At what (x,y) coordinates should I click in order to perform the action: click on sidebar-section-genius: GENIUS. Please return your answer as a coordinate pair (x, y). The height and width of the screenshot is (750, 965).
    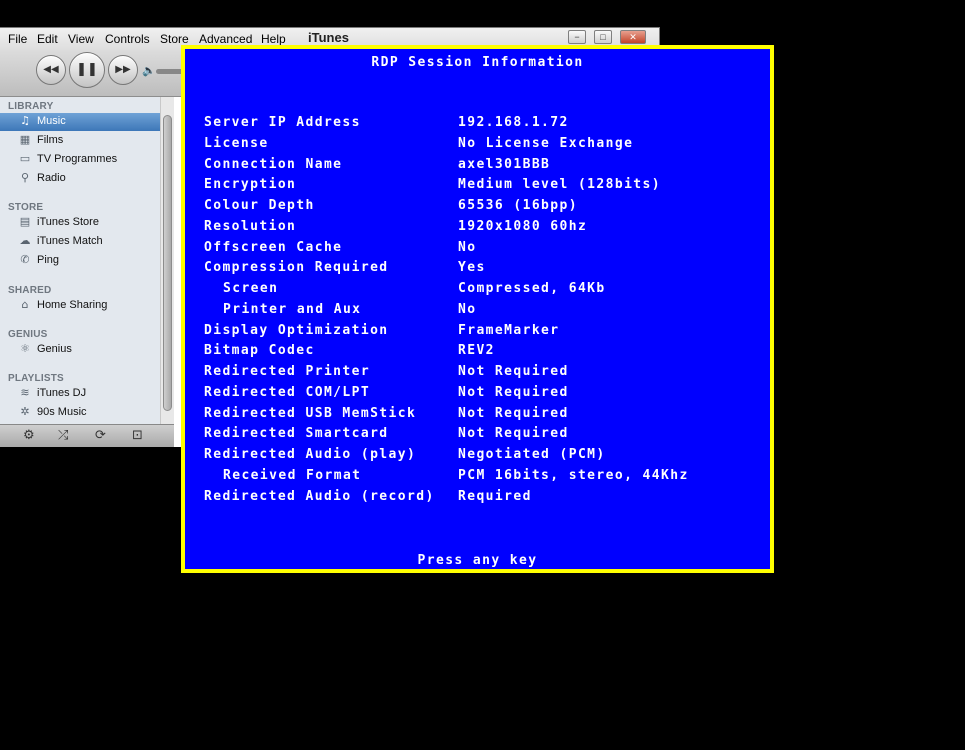
    Looking at the image, I should click on (28, 334).